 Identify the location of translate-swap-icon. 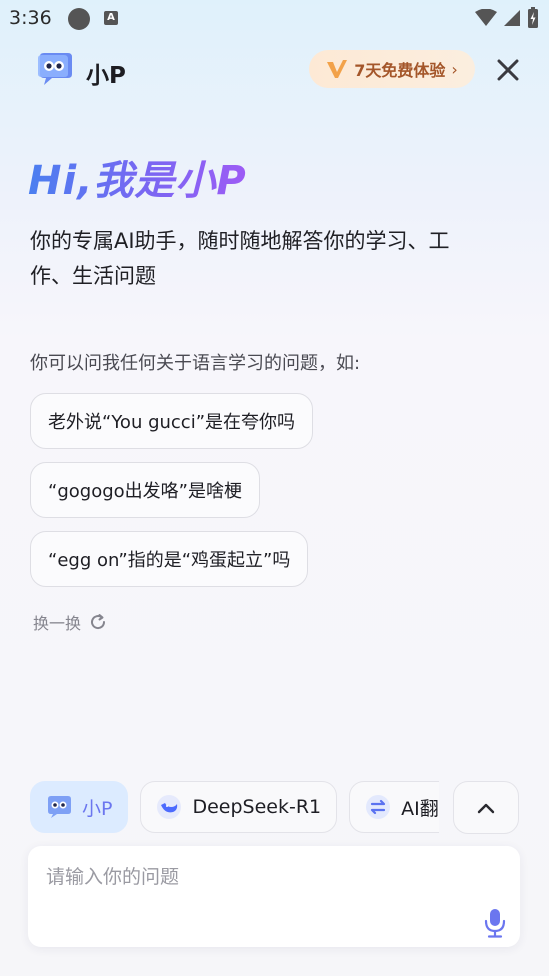
(378, 807).